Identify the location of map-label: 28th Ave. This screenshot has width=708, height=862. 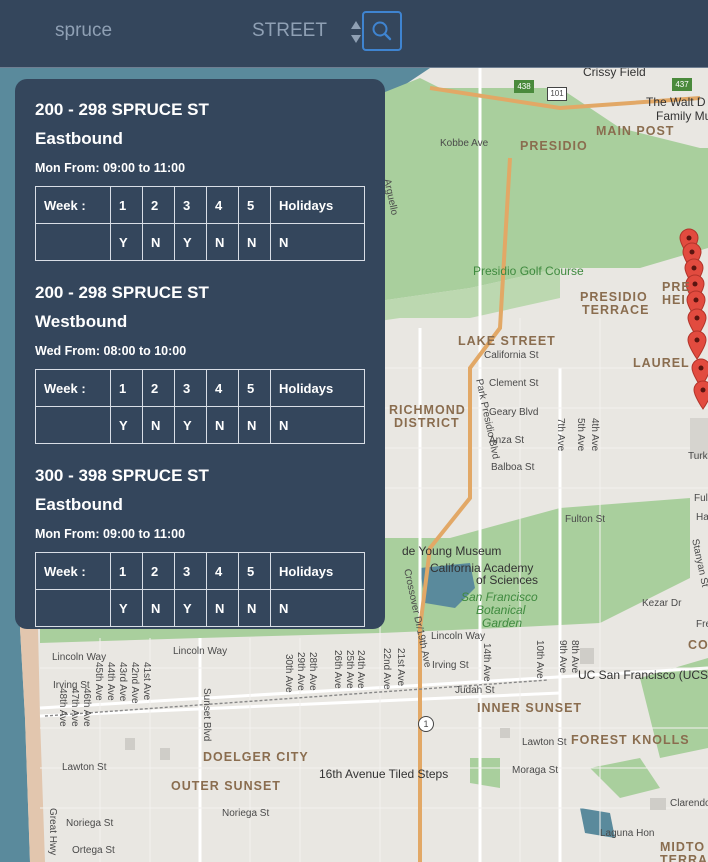
(312, 671).